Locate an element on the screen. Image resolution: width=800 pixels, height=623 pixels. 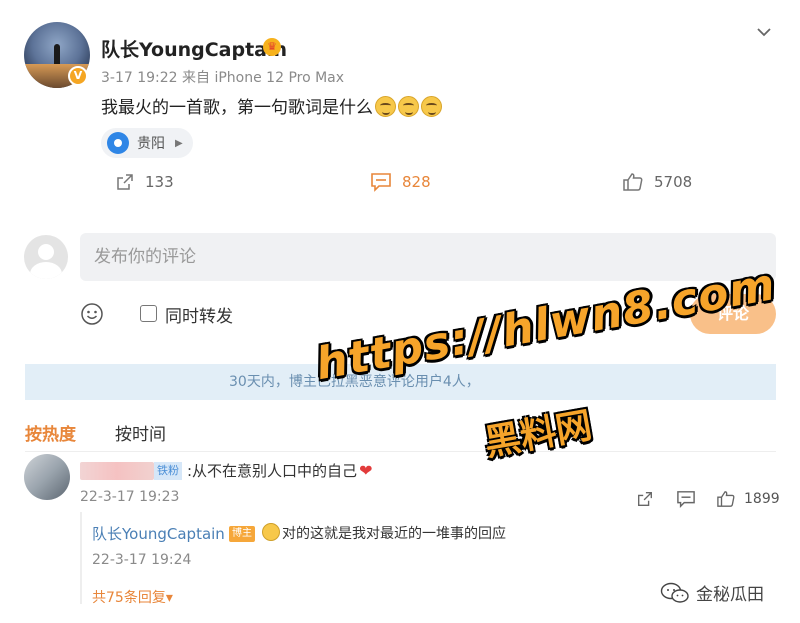
reply-time: 22-3-17 19:24 is located at coordinates (142, 560).